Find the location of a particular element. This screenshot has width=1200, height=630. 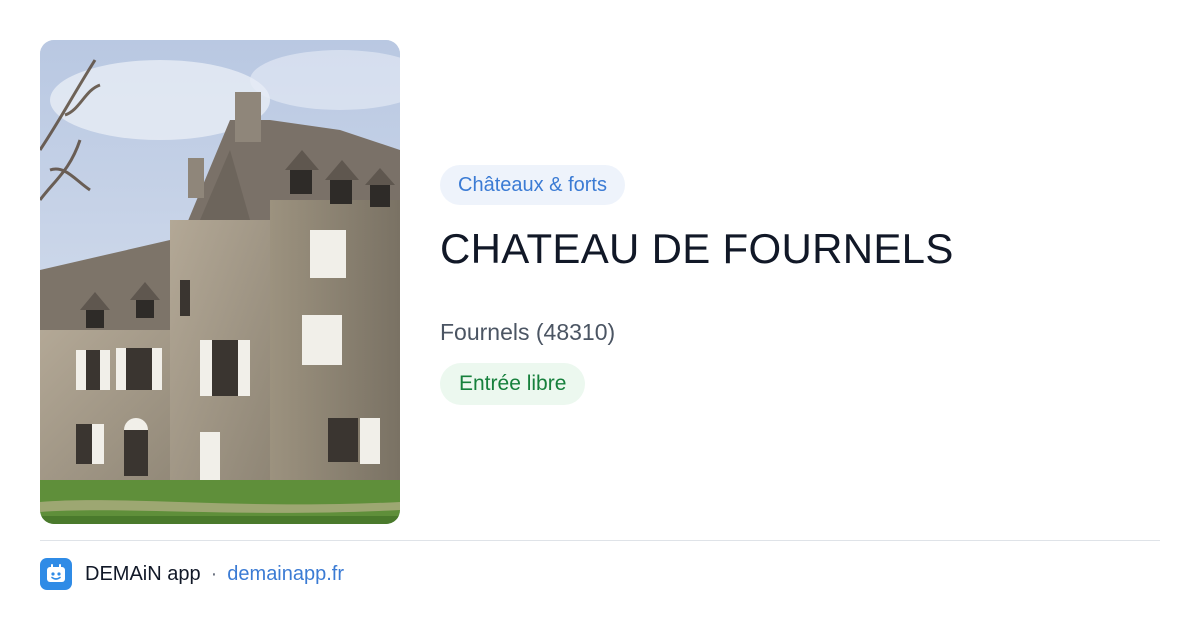

access-badge: Entrée libre is located at coordinates (513, 384).